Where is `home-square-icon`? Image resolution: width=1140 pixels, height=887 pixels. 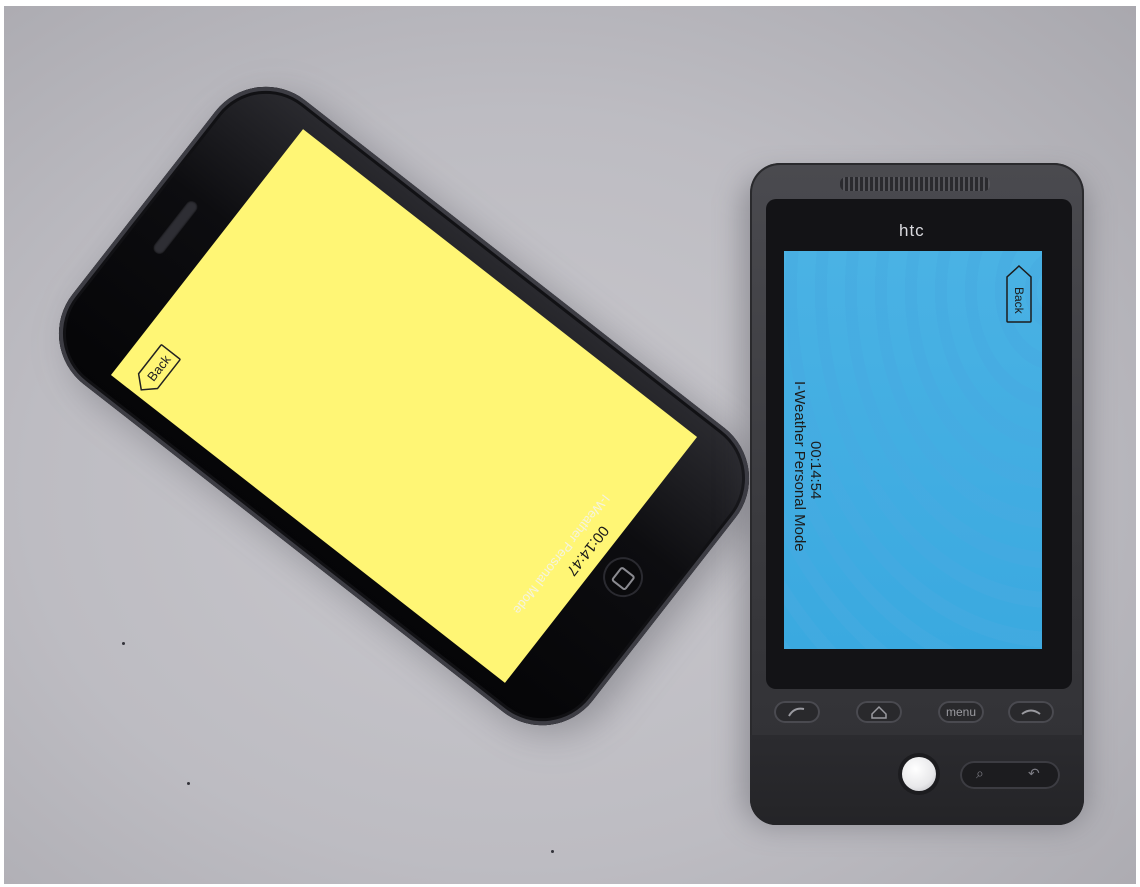 home-square-icon is located at coordinates (623, 578).